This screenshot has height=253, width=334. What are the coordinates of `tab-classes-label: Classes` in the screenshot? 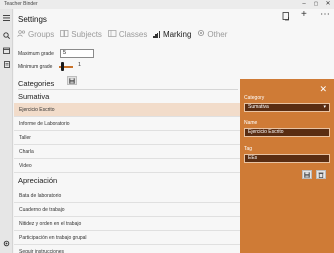 It's located at (133, 34).